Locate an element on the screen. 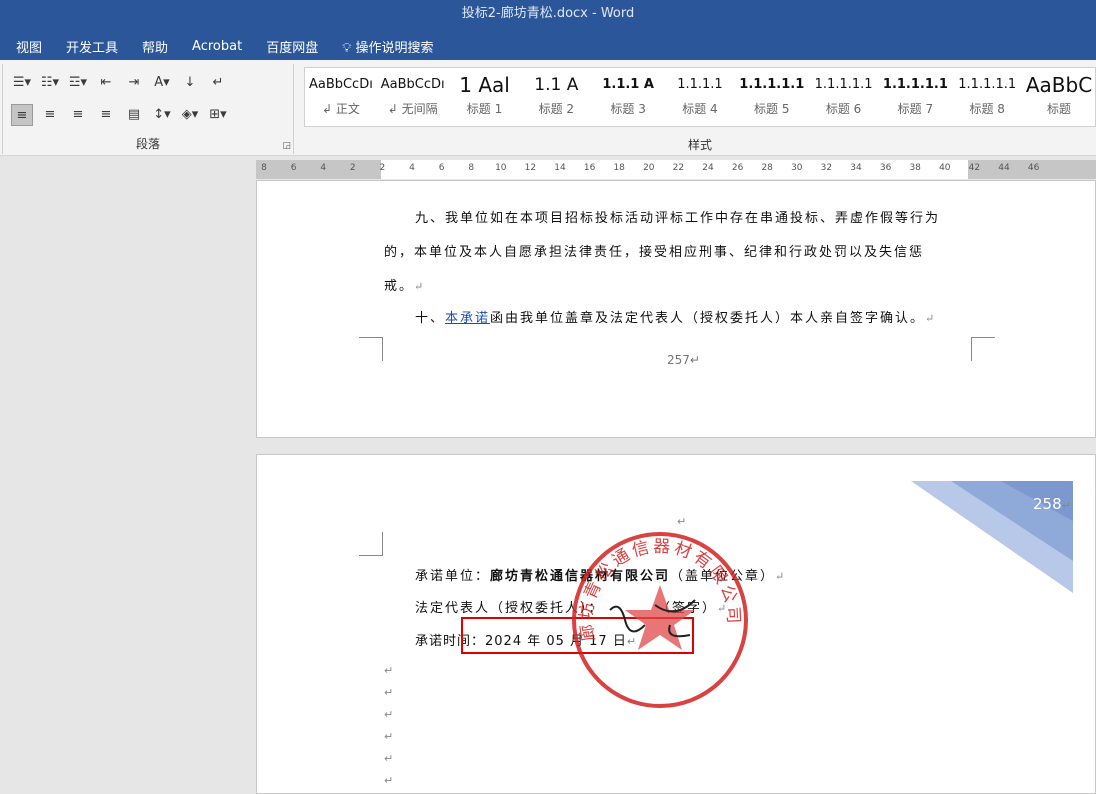 The height and width of the screenshot is (794, 1096). style-name: 标题 is located at coordinates (1059, 109).